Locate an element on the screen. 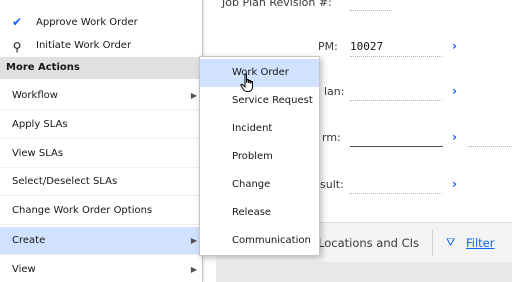  menu-item-label: Workflow is located at coordinates (35, 95).